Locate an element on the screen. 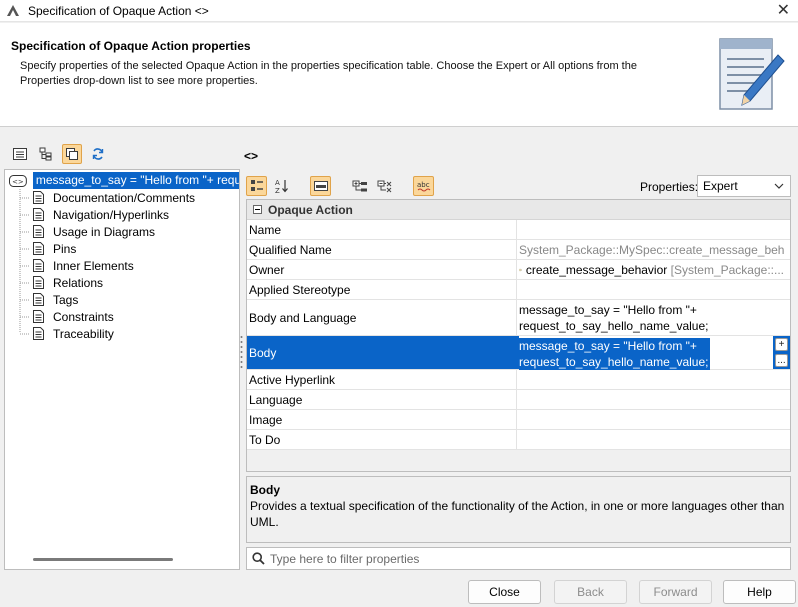 The image size is (798, 607). property-row-image: Image is located at coordinates (518, 420).